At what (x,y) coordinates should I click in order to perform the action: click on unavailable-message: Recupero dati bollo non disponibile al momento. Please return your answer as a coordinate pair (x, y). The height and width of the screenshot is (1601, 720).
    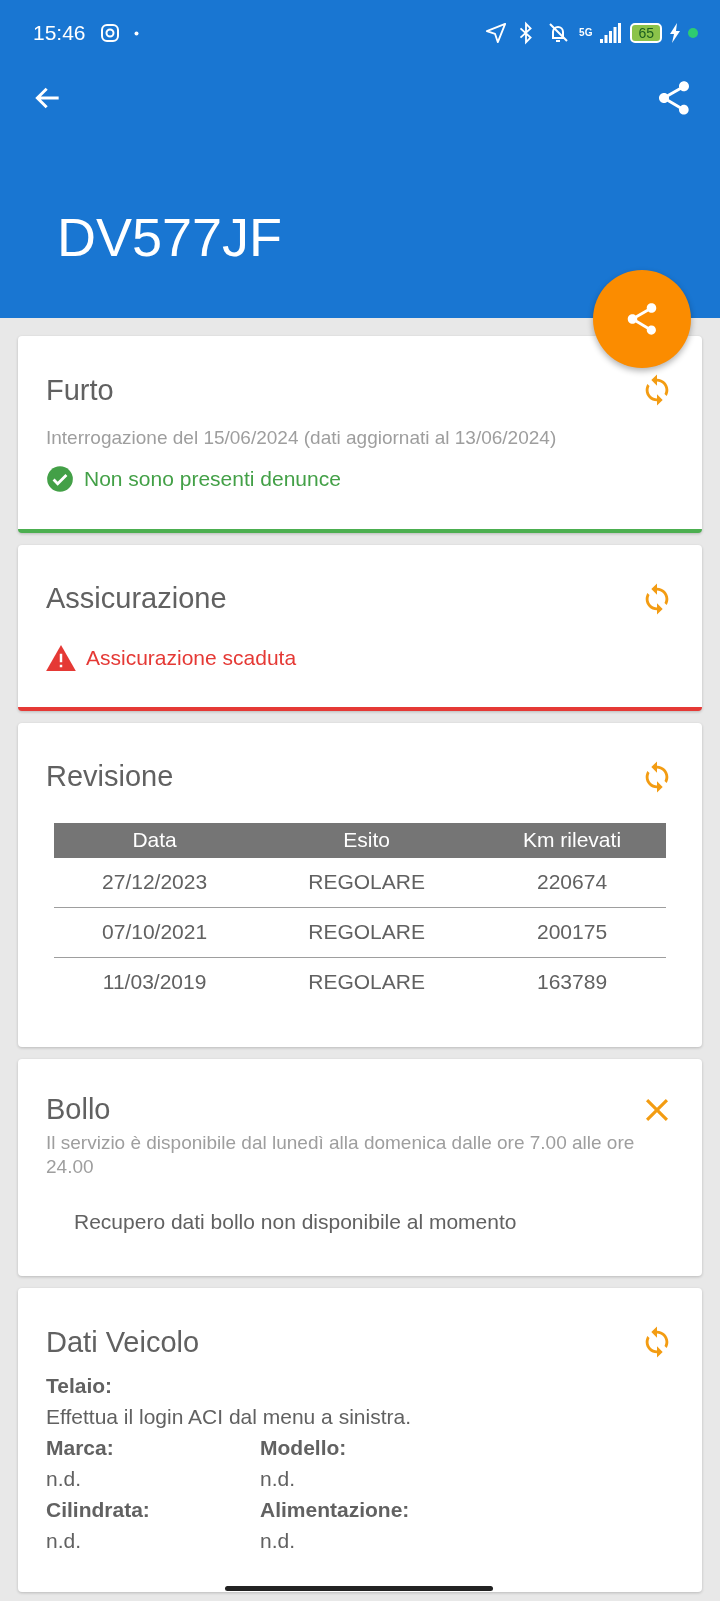
    Looking at the image, I should click on (296, 1222).